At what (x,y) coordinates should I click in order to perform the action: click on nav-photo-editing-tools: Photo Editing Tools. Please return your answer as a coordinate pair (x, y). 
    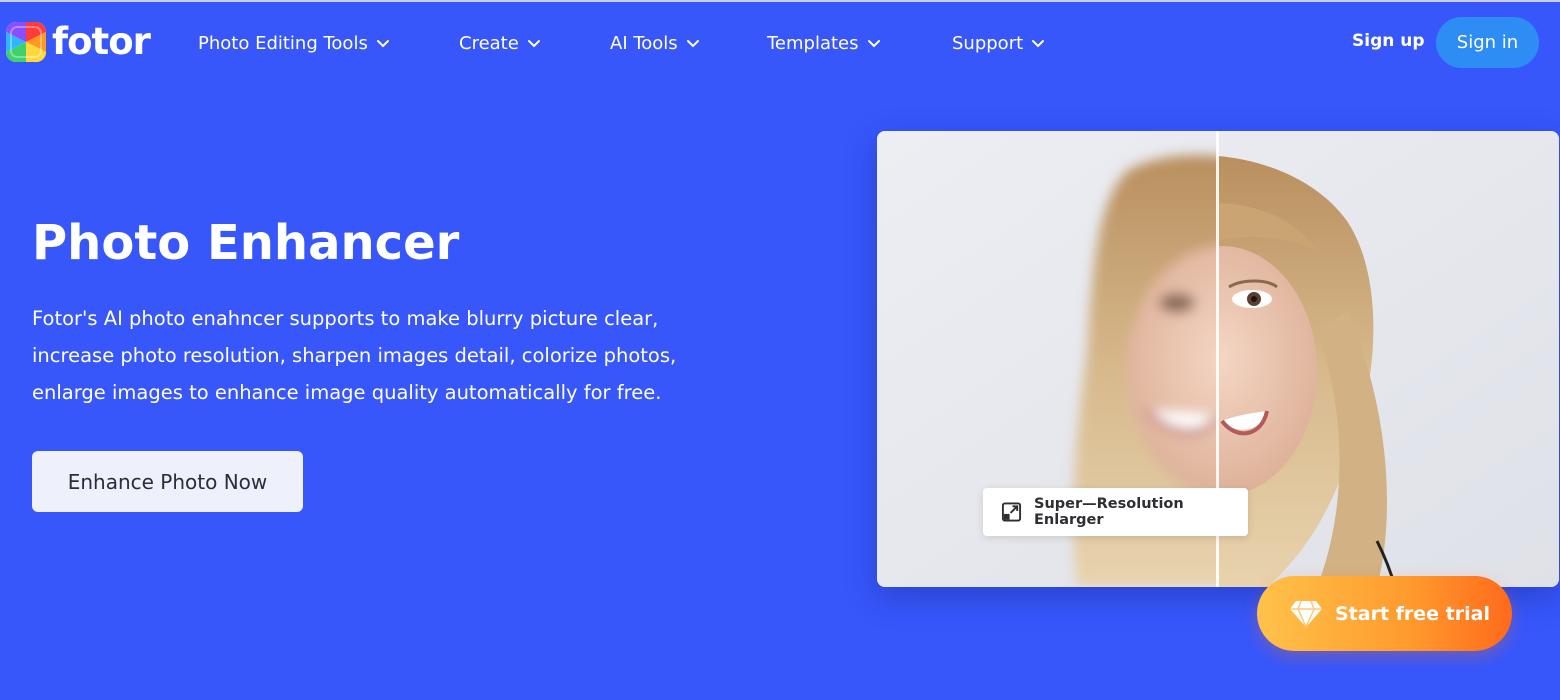
    Looking at the image, I should click on (294, 43).